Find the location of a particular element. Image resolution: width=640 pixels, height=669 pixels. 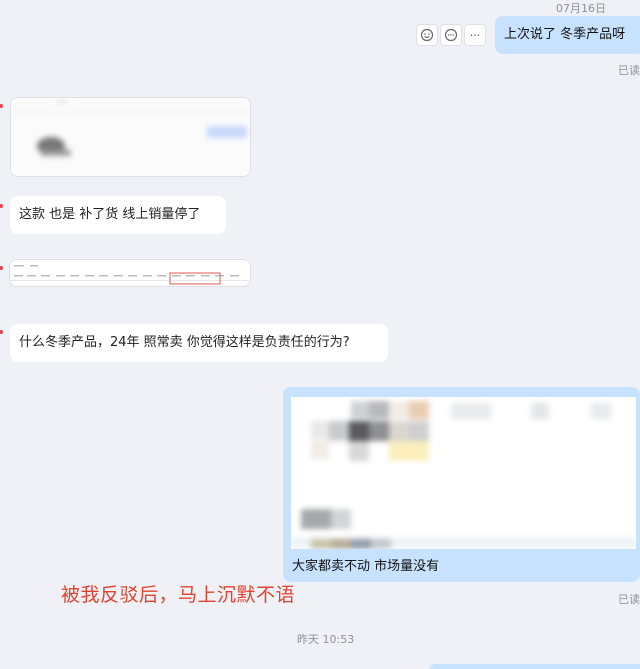

message-text: 这款 也是 补了货 线上销量停了 is located at coordinates (110, 214).